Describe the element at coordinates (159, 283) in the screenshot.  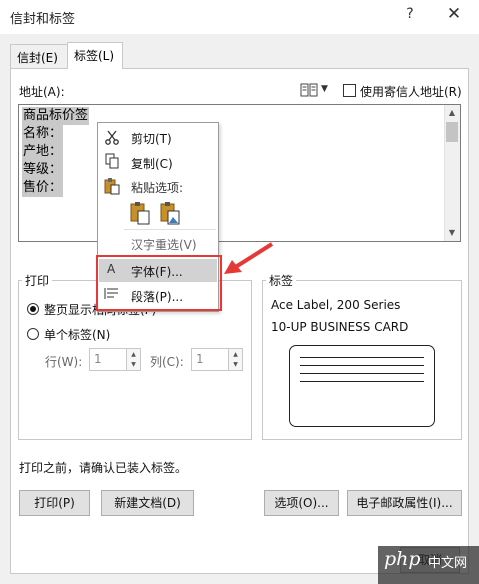
I see `highlight-box` at that location.